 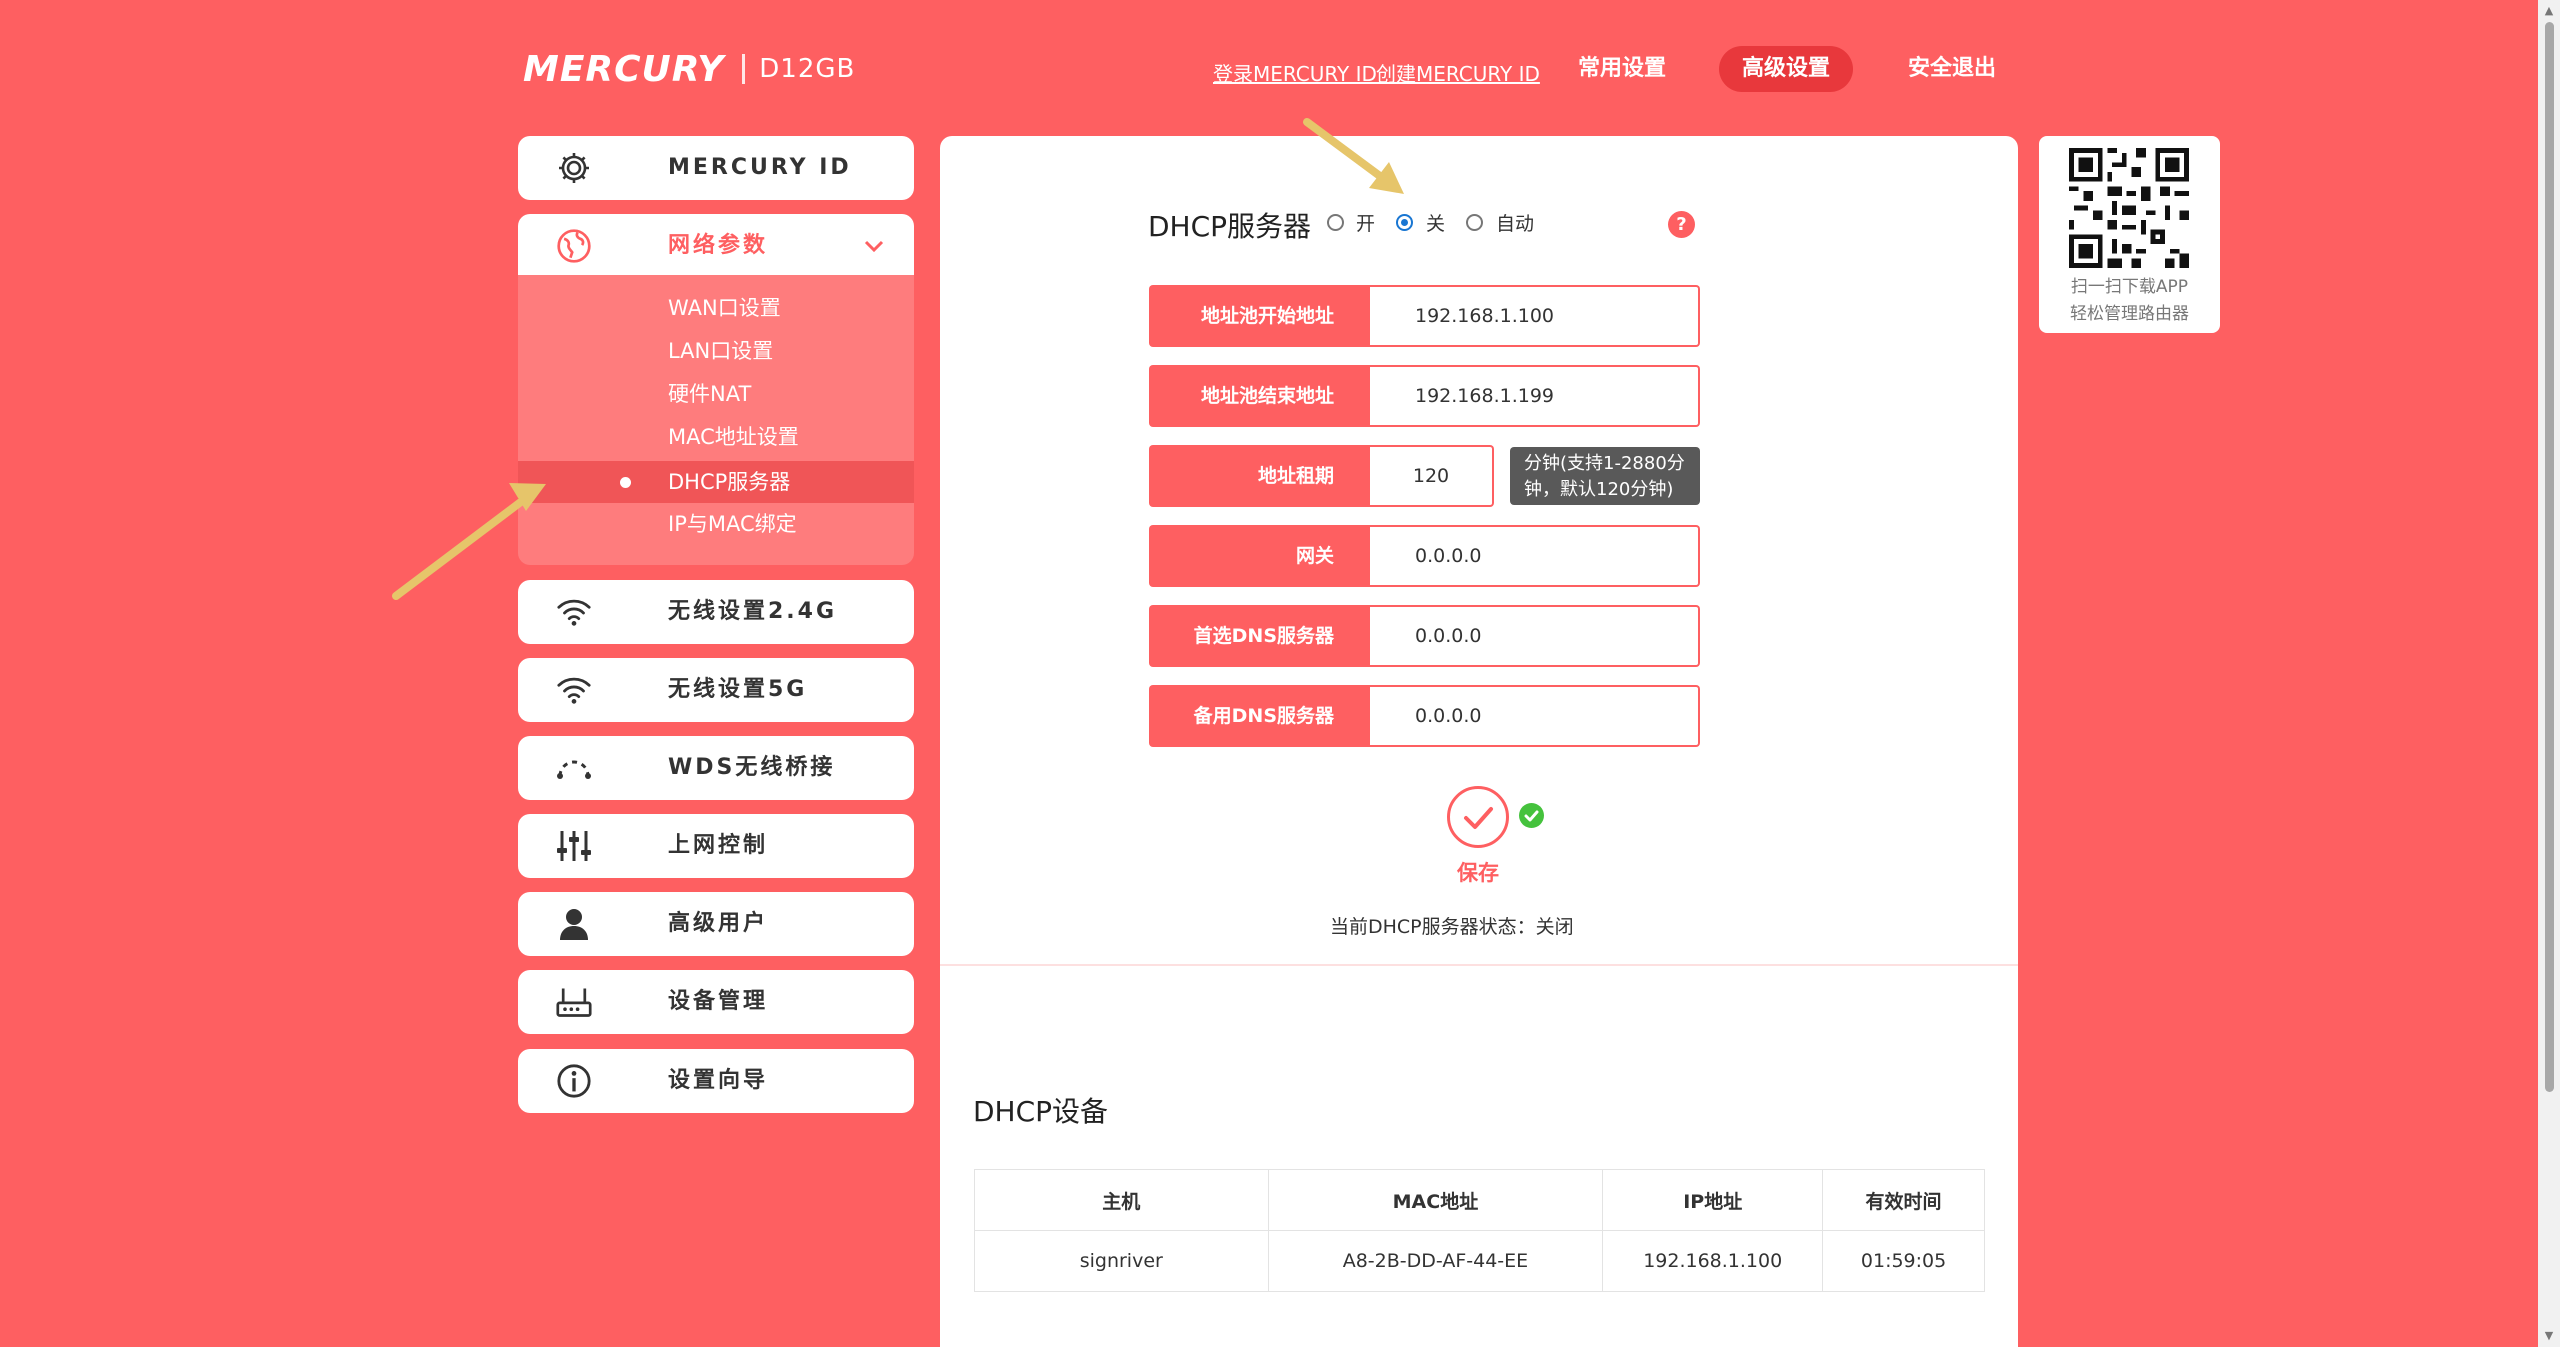 What do you see at coordinates (2549, 1336) in the screenshot?
I see `scroll-down-arrow-icon: ▼` at bounding box center [2549, 1336].